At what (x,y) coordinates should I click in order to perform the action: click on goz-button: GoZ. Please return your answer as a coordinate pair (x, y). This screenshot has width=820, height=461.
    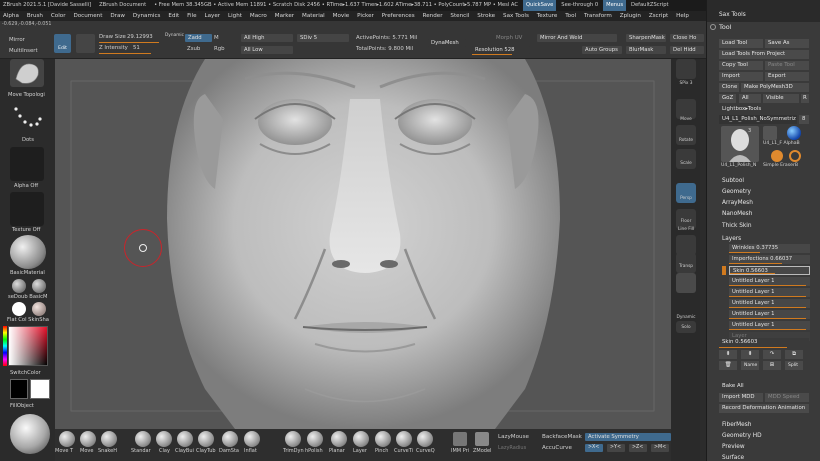
    Looking at the image, I should click on (727, 98).